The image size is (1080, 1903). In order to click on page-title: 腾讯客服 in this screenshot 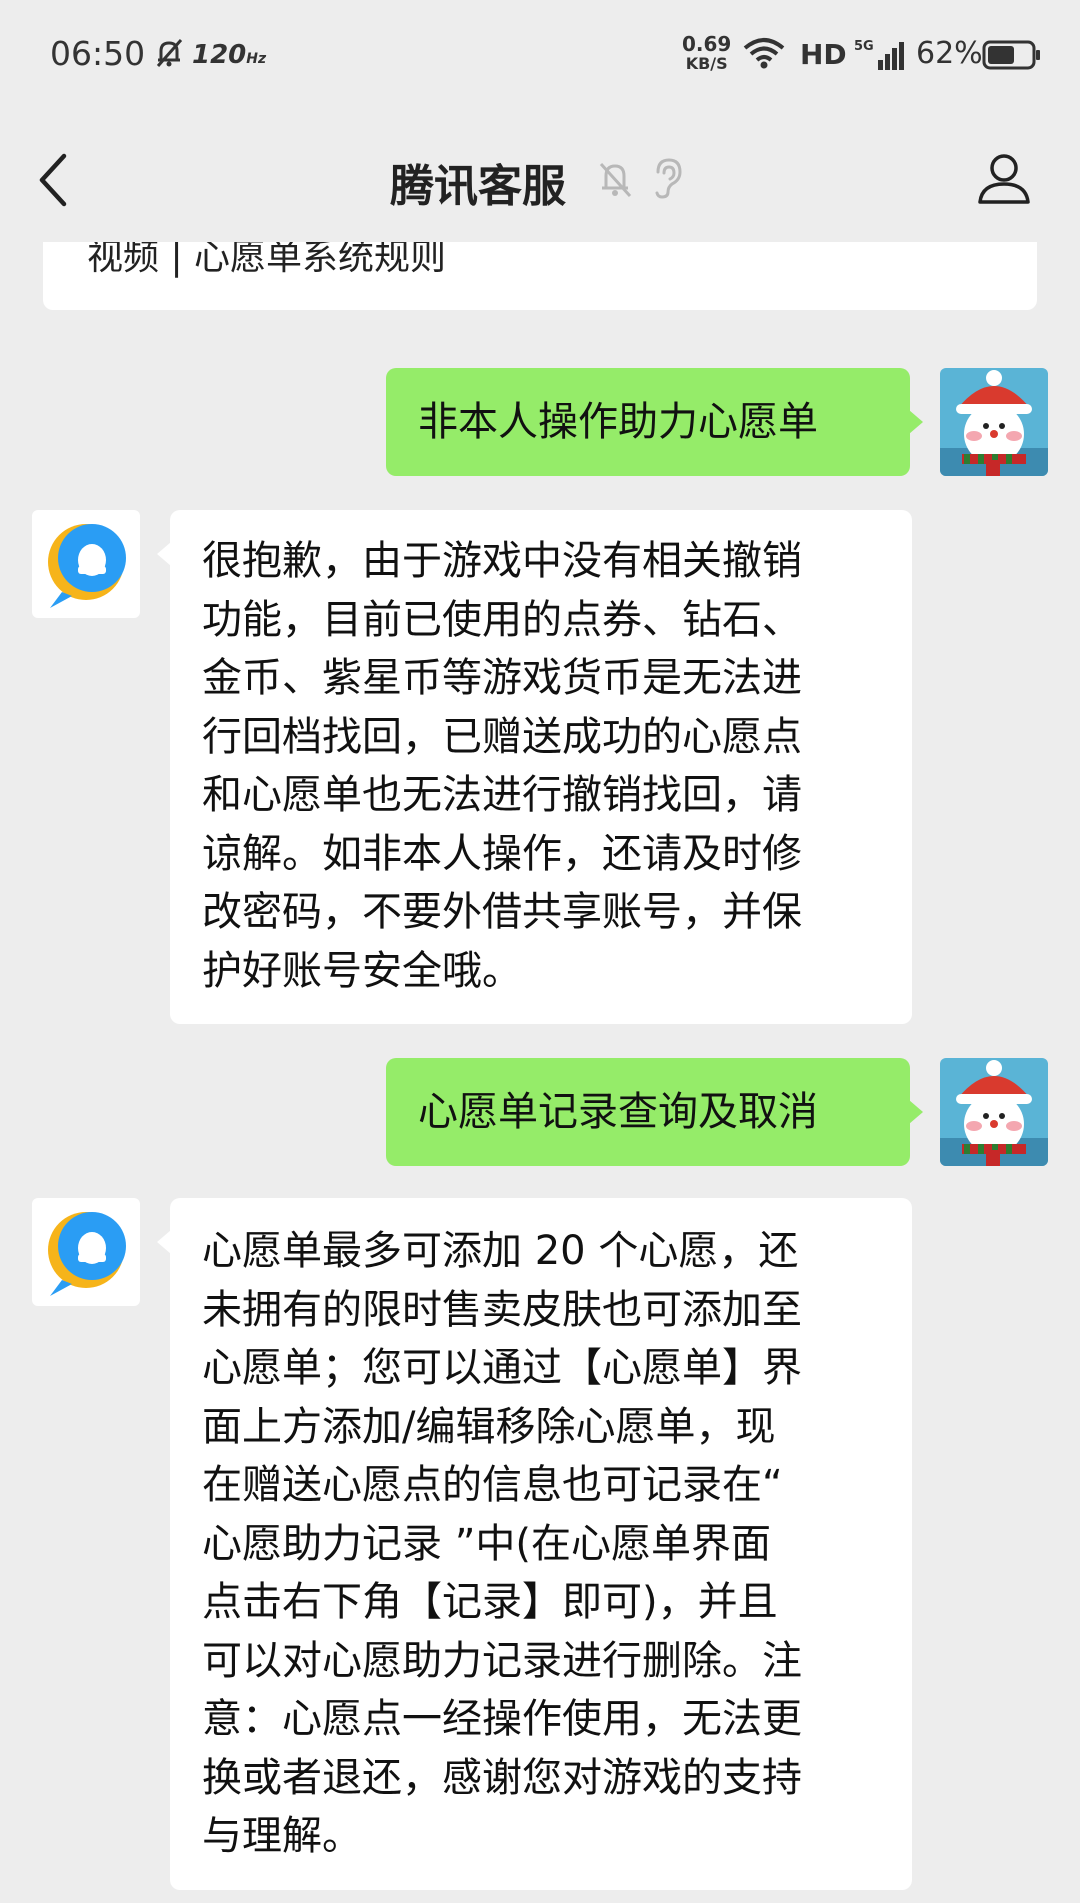, I will do `click(478, 186)`.